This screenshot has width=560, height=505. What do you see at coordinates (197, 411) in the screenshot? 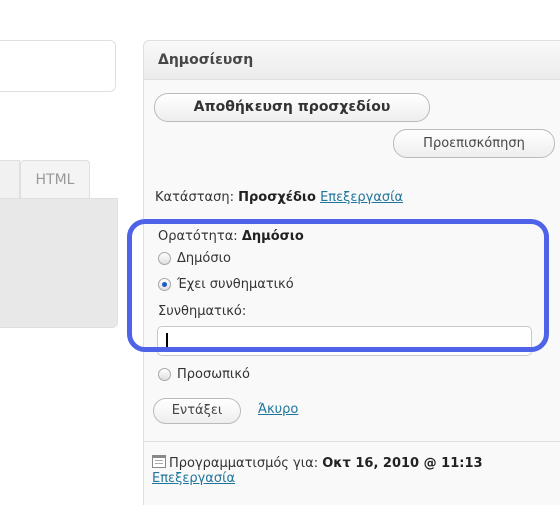
I see `ok-button: Εντάξει` at bounding box center [197, 411].